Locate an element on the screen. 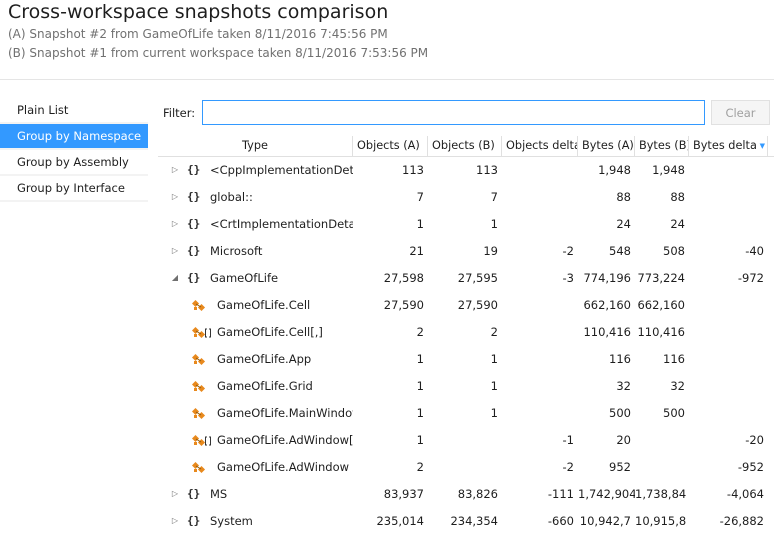 The height and width of the screenshot is (543, 774). col-header-label: Objects delta is located at coordinates (542, 145).